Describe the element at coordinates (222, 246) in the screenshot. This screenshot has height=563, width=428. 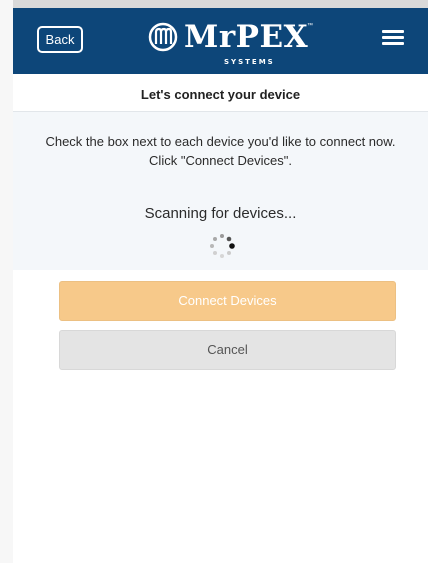
I see `loading-spinner-icon` at that location.